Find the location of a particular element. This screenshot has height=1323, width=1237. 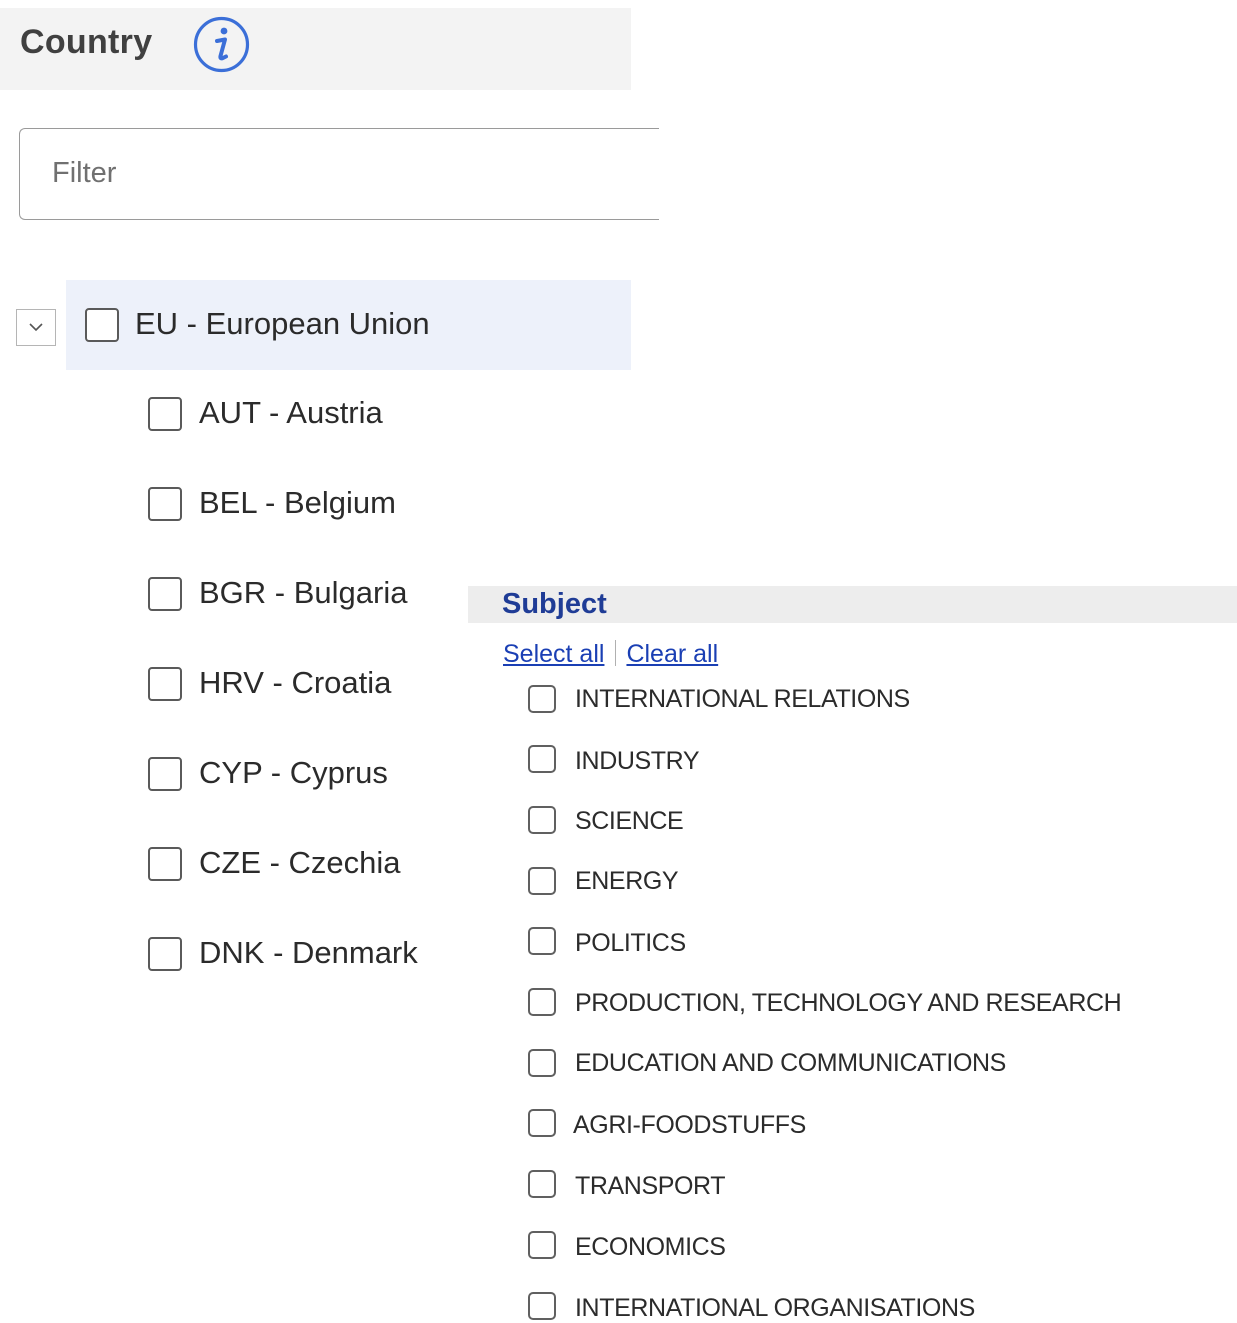

checkbox-science is located at coordinates (542, 820).